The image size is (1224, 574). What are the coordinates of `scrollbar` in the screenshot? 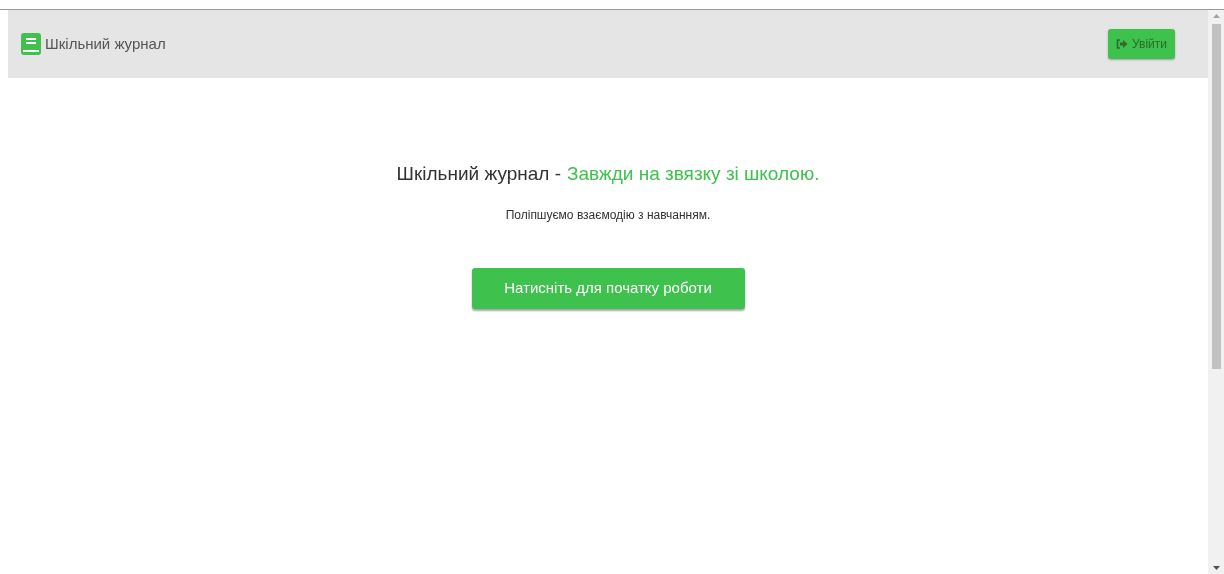 It's located at (1216, 292).